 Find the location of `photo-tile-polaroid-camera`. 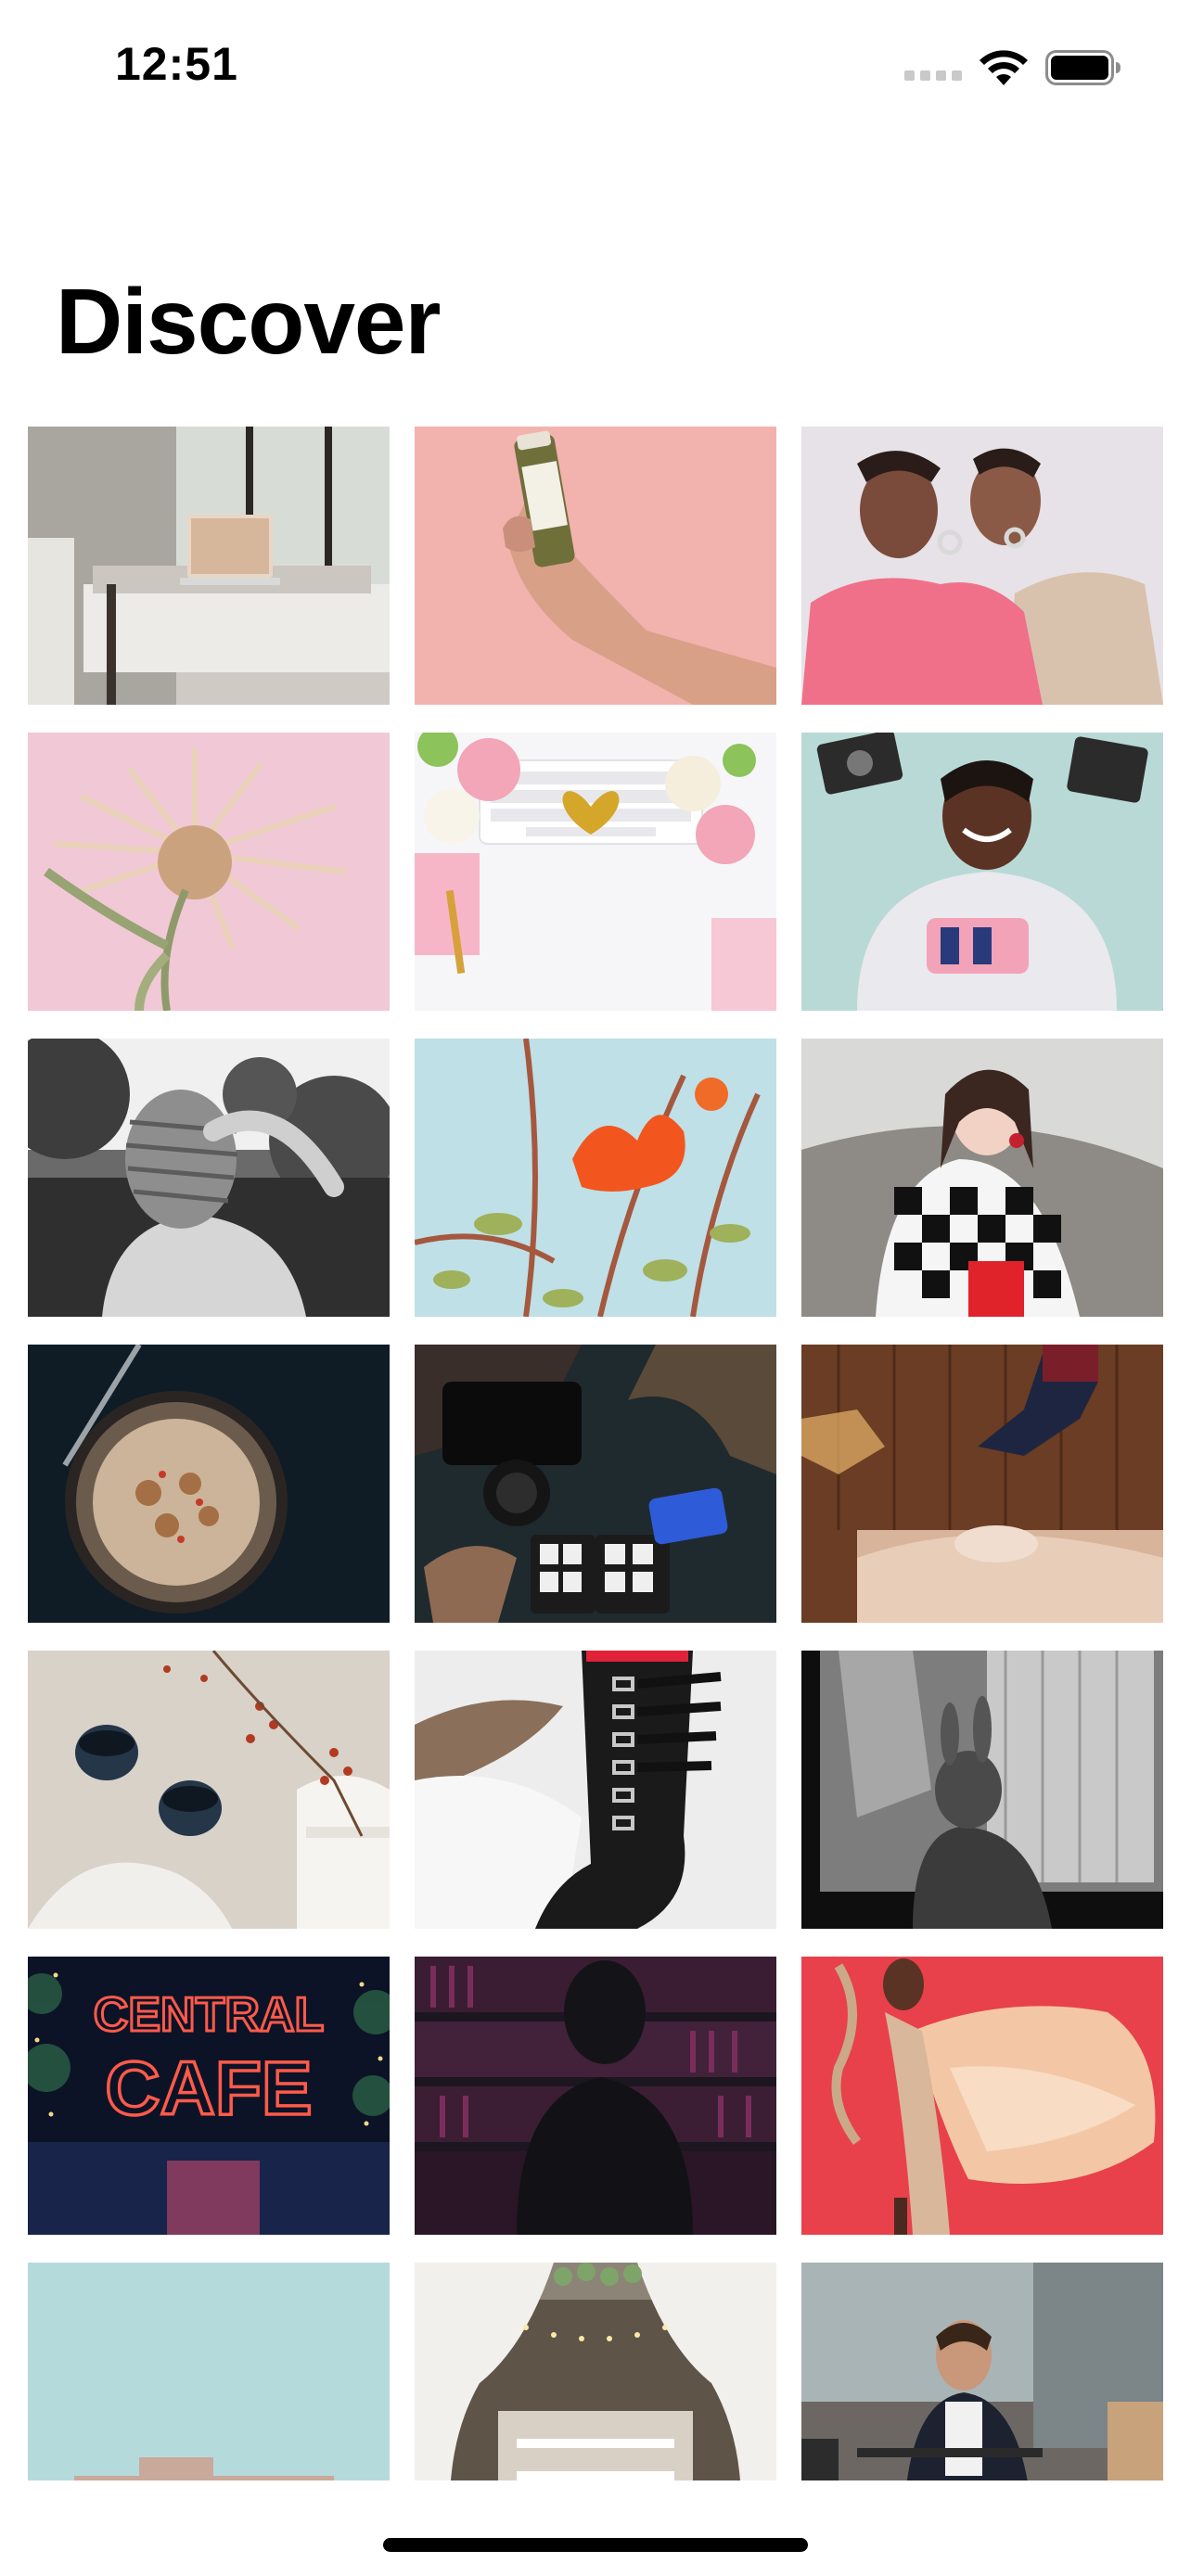

photo-tile-polaroid-camera is located at coordinates (982, 872).